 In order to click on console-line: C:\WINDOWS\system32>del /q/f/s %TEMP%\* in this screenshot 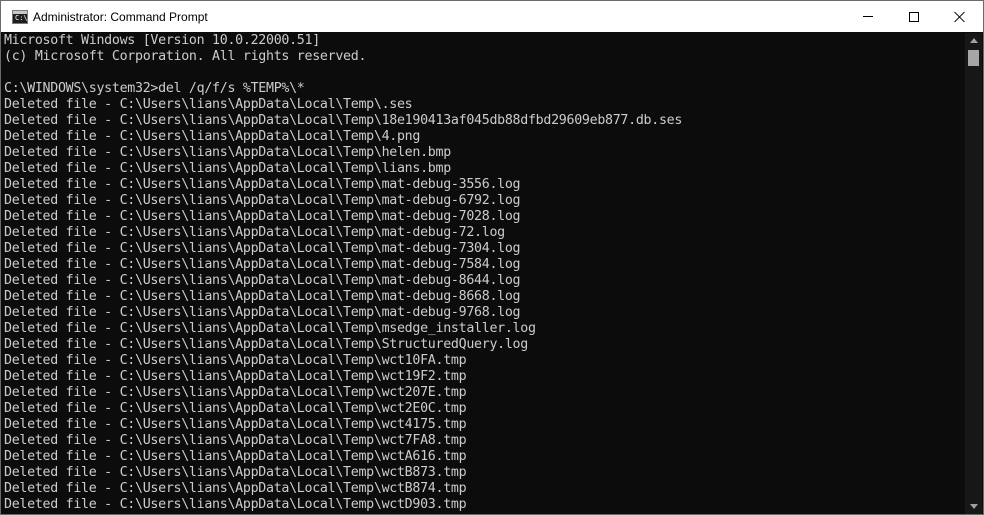, I will do `click(154, 88)`.